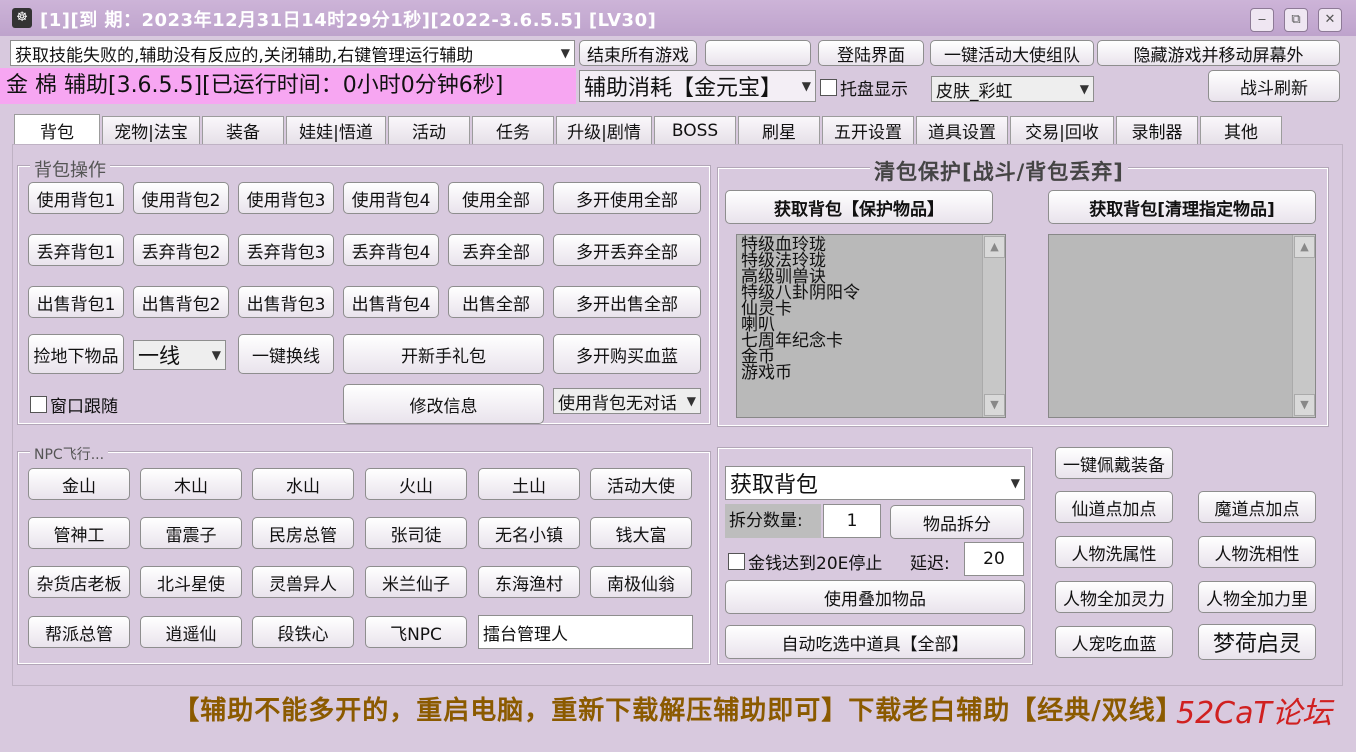 The image size is (1356, 752). I want to click on line-select: 一线 ▼, so click(179, 355).